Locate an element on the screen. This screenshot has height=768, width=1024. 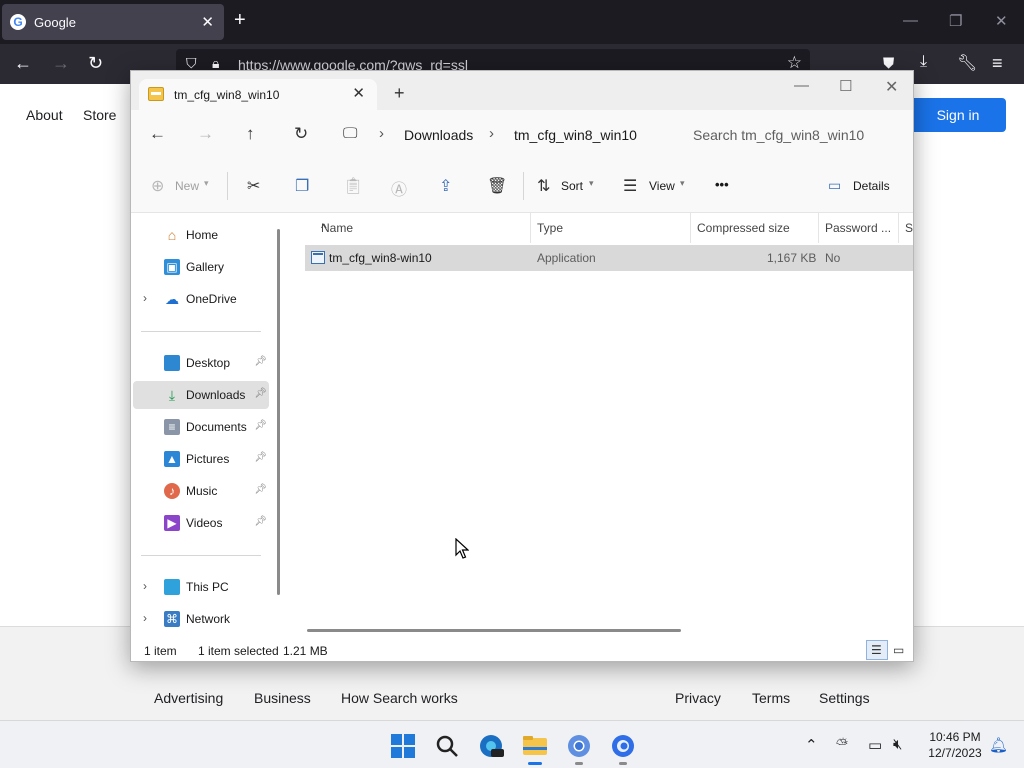
delete-icon: 🗑︎ is located at coordinates (497, 186).